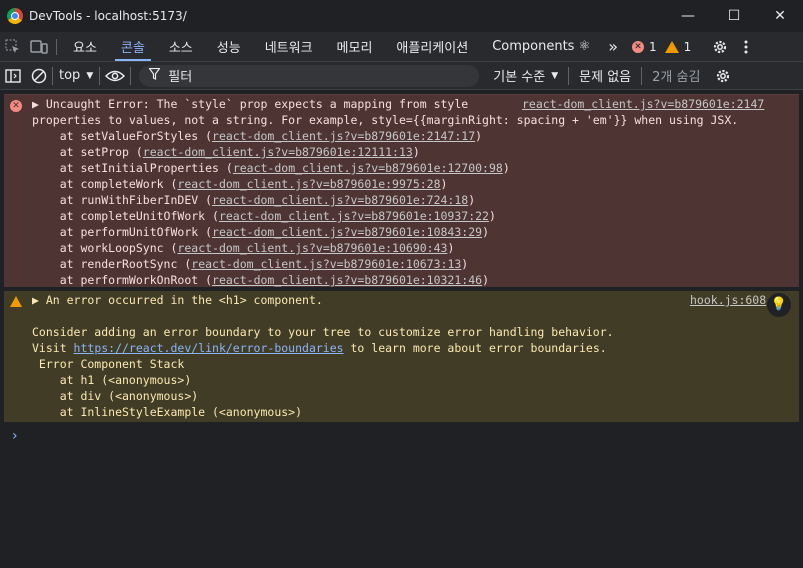 The height and width of the screenshot is (568, 803). Describe the element at coordinates (13, 47) in the screenshot. I see `inspect-element-icon` at that location.